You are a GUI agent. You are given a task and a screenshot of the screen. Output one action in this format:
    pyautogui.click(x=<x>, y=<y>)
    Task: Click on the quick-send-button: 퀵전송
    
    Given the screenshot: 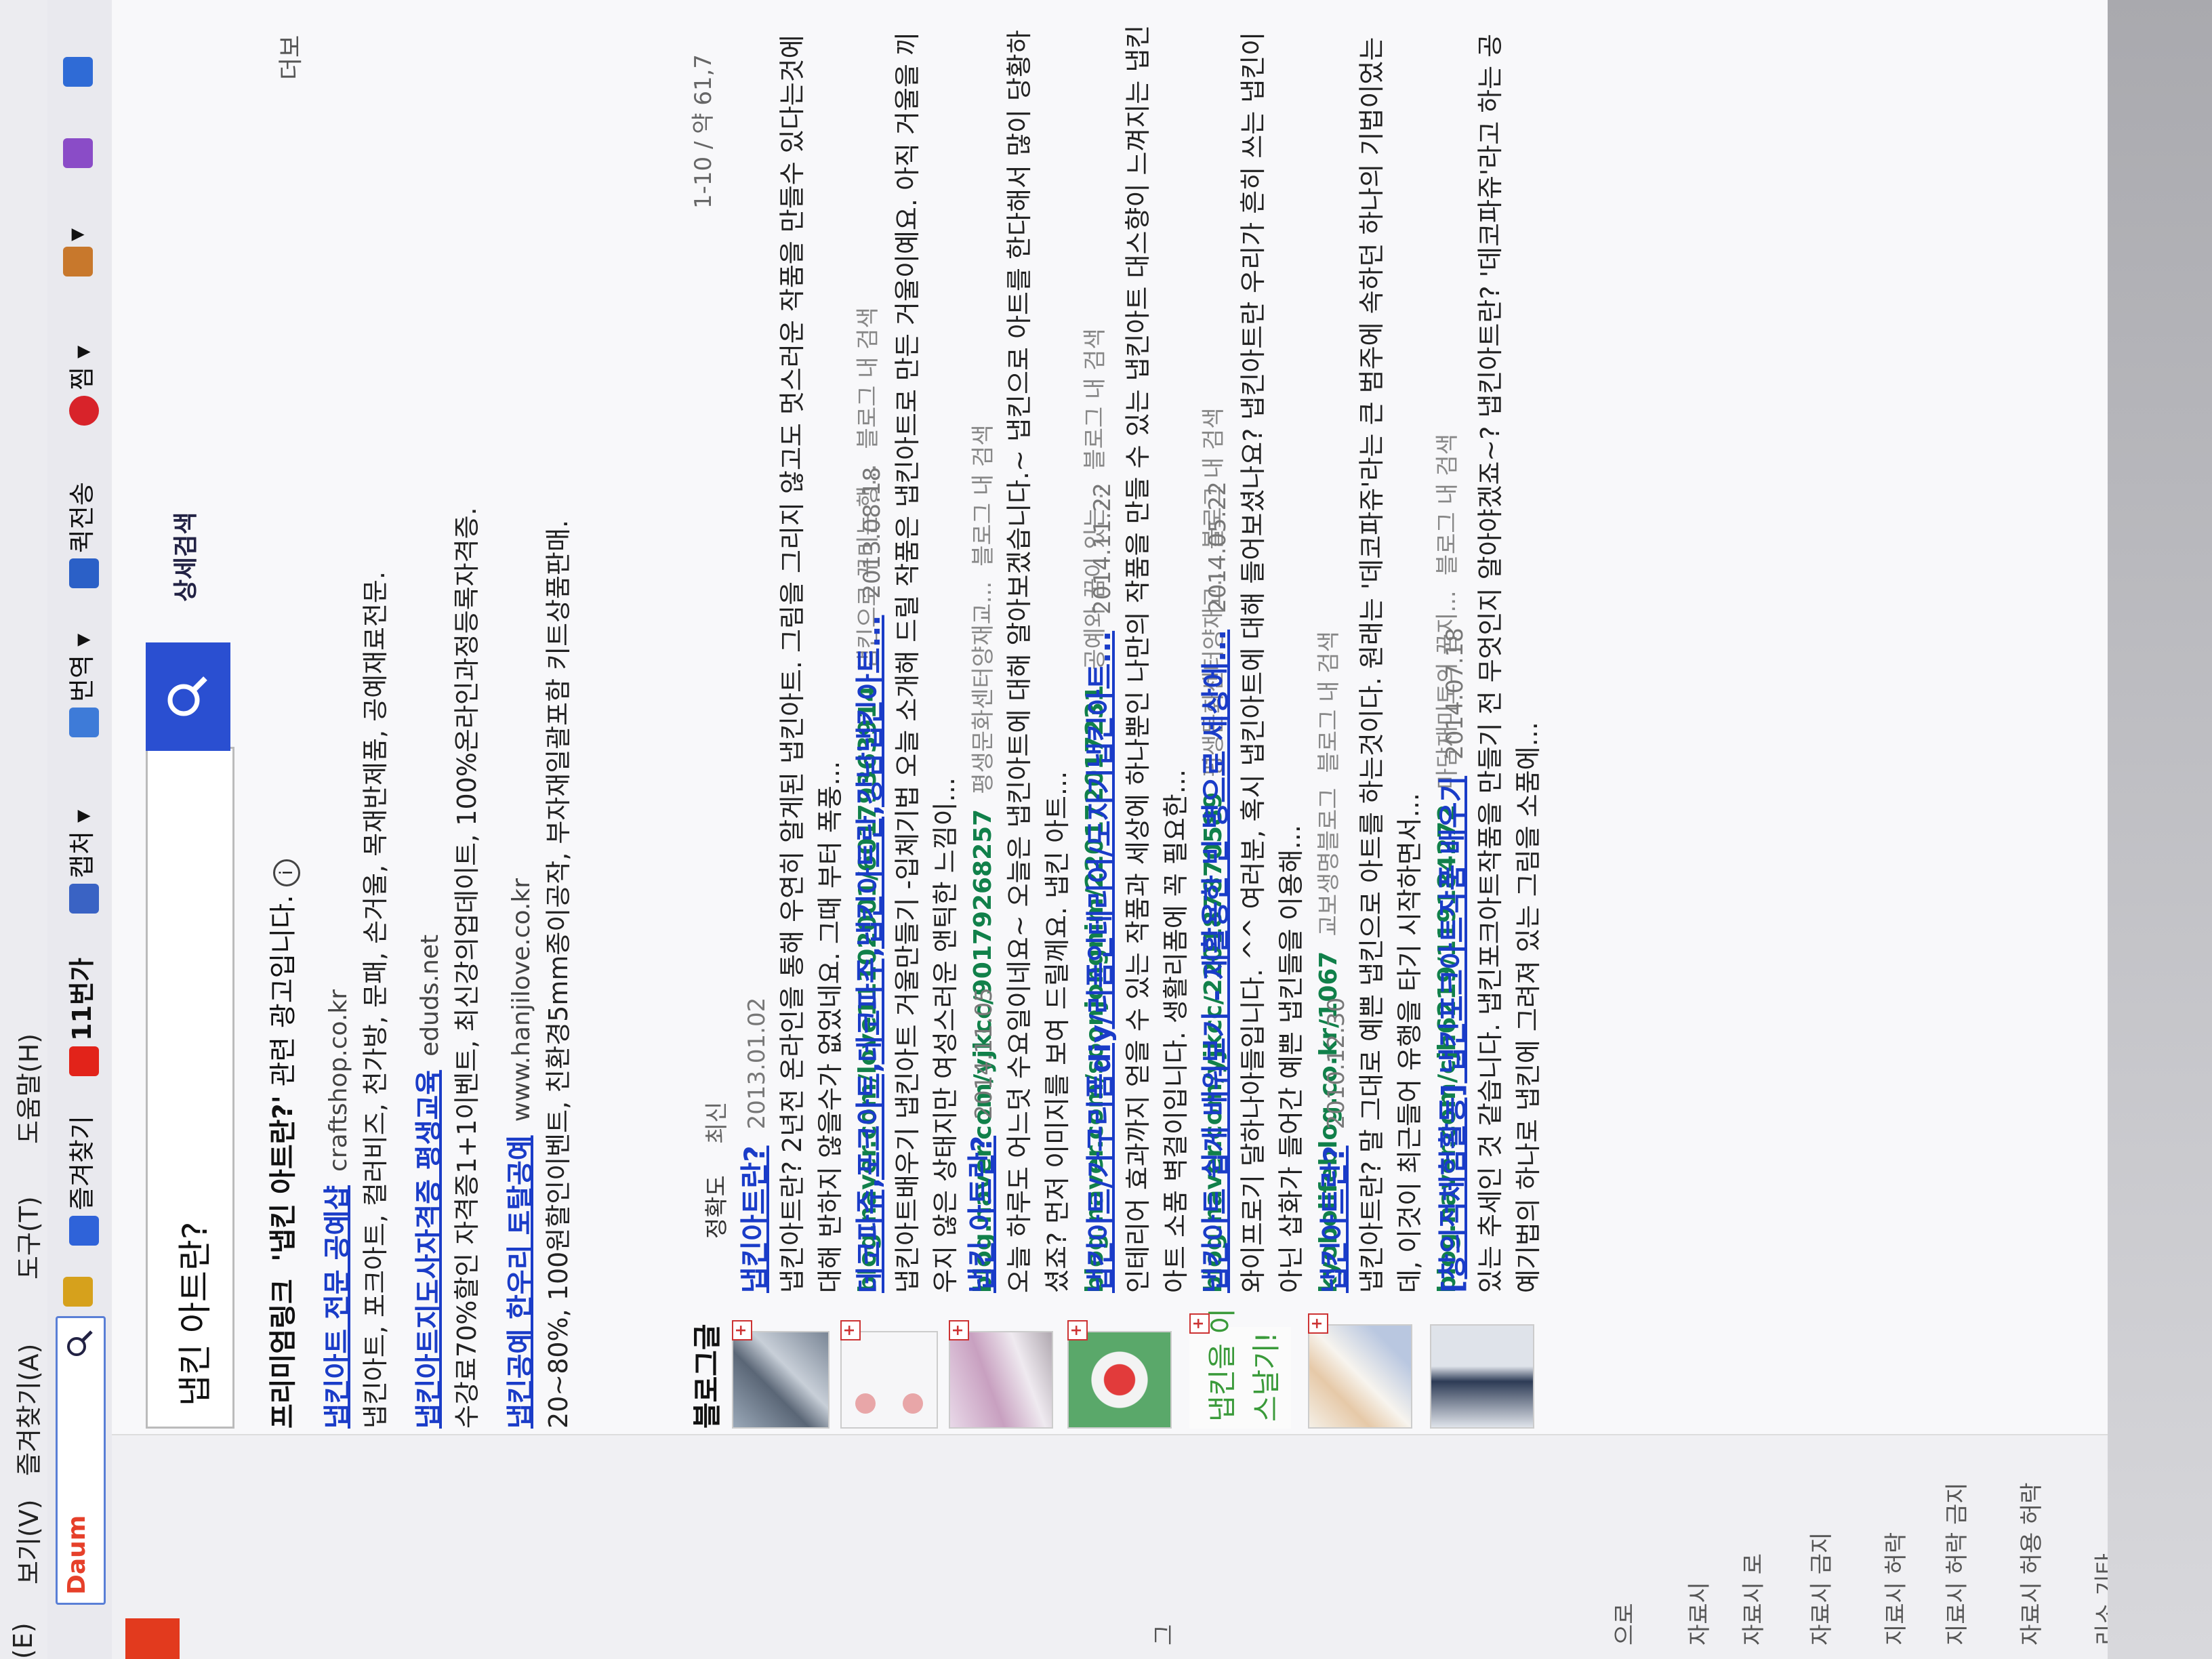 What is the action you would take?
    pyautogui.click(x=80, y=535)
    